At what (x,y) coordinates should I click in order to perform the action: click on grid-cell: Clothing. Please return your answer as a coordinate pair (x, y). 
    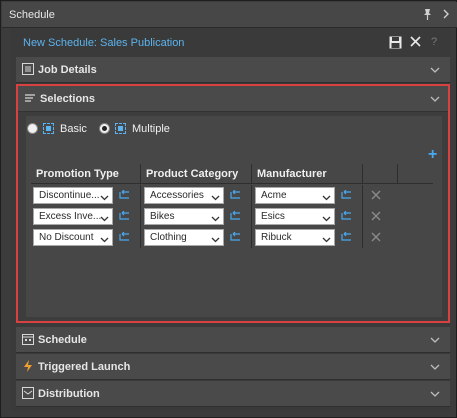
    Looking at the image, I should click on (196, 237).